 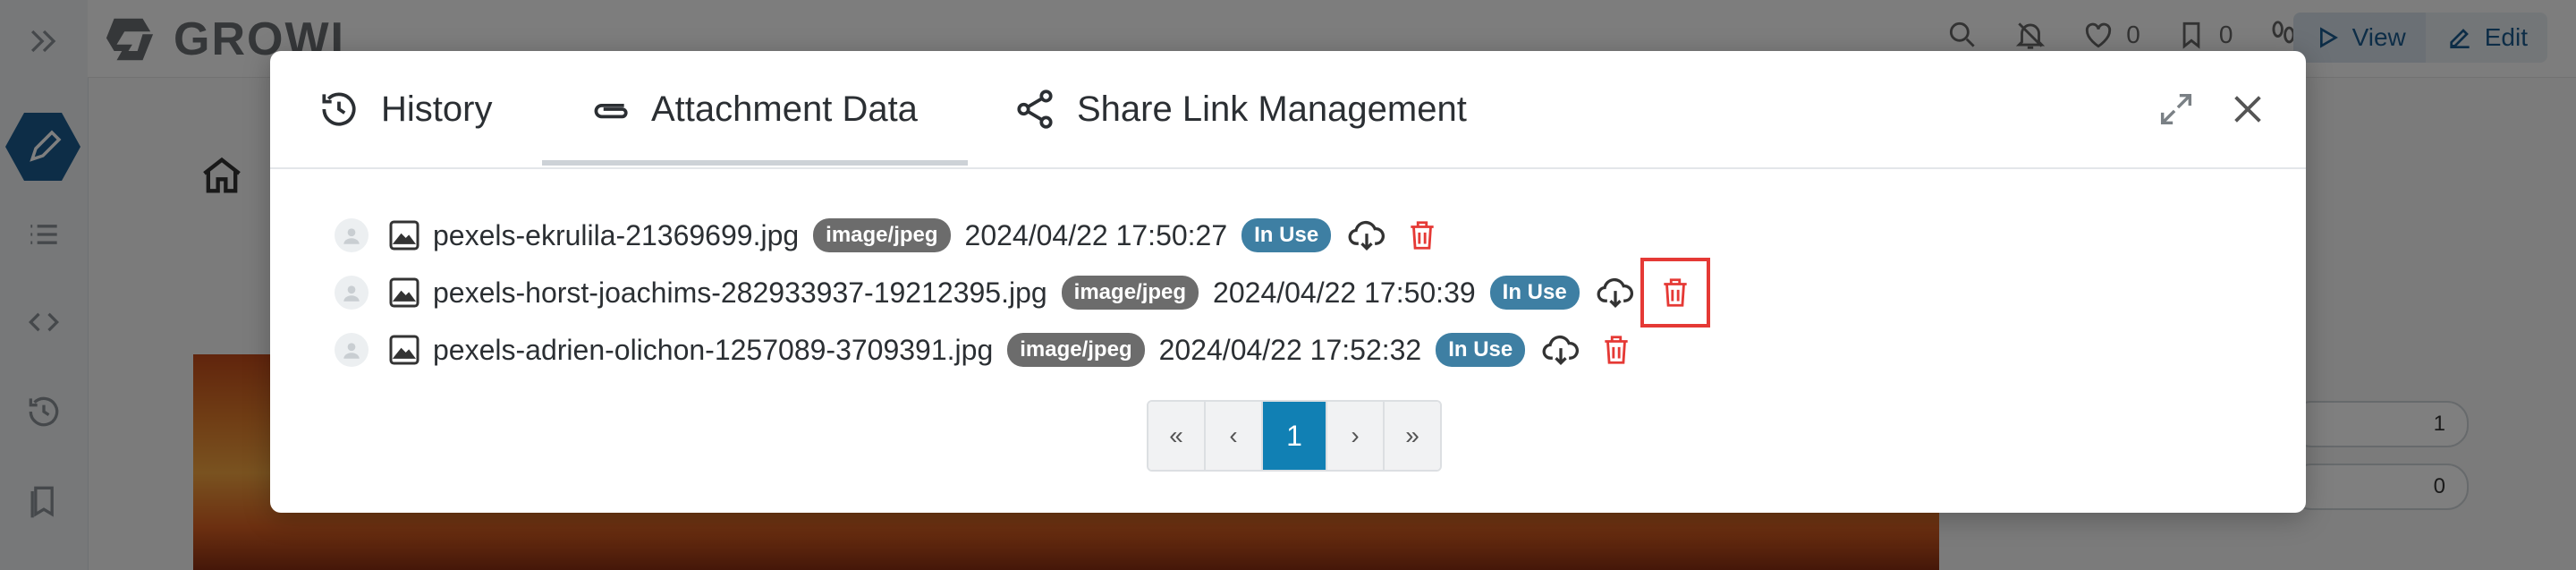 I want to click on pagination-page-1: 1, so click(x=1295, y=436).